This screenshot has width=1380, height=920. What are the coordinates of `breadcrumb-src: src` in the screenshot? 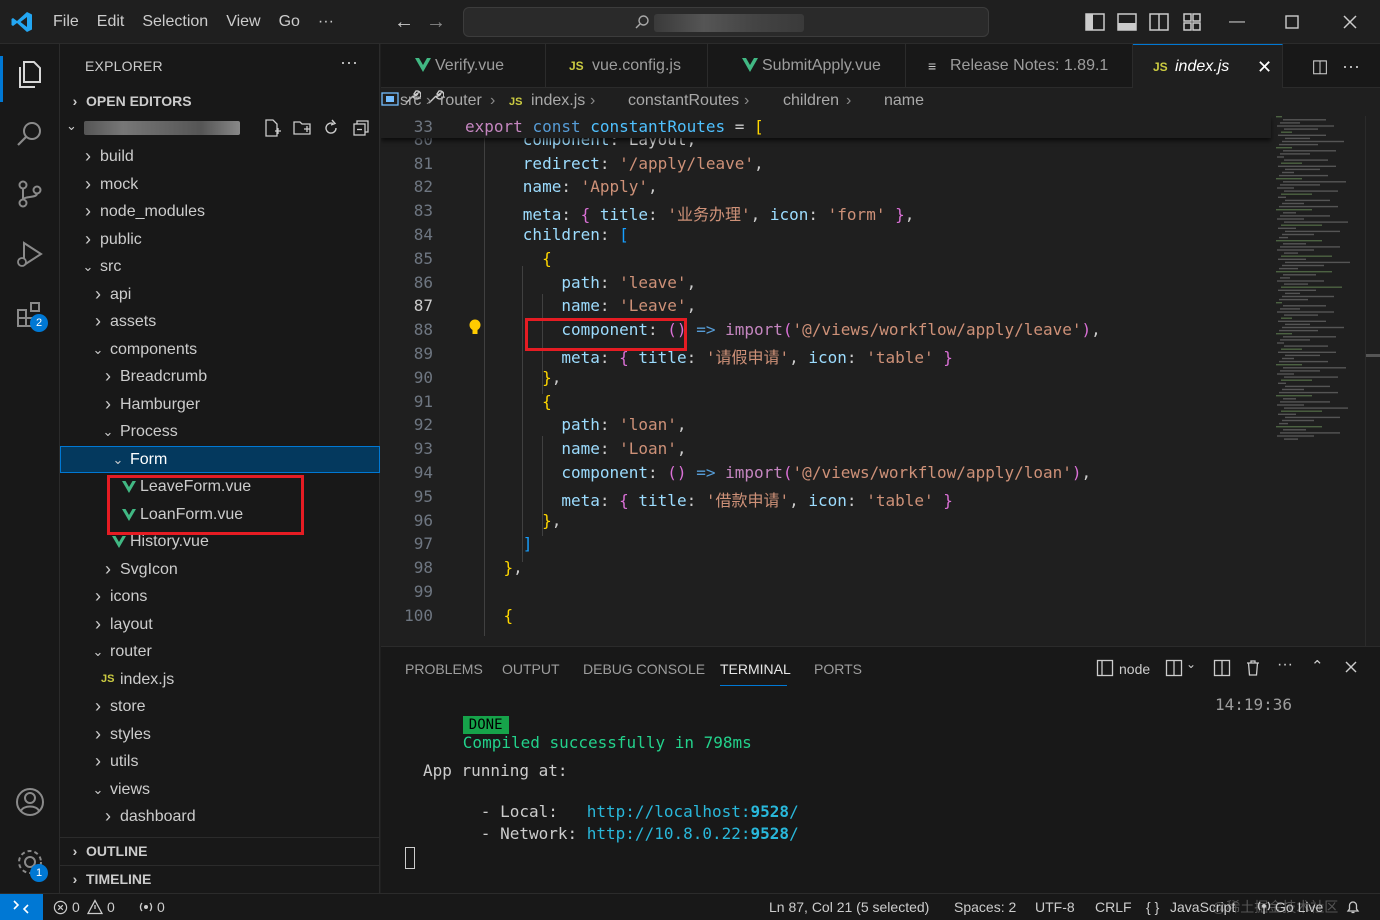 It's located at (410, 101).